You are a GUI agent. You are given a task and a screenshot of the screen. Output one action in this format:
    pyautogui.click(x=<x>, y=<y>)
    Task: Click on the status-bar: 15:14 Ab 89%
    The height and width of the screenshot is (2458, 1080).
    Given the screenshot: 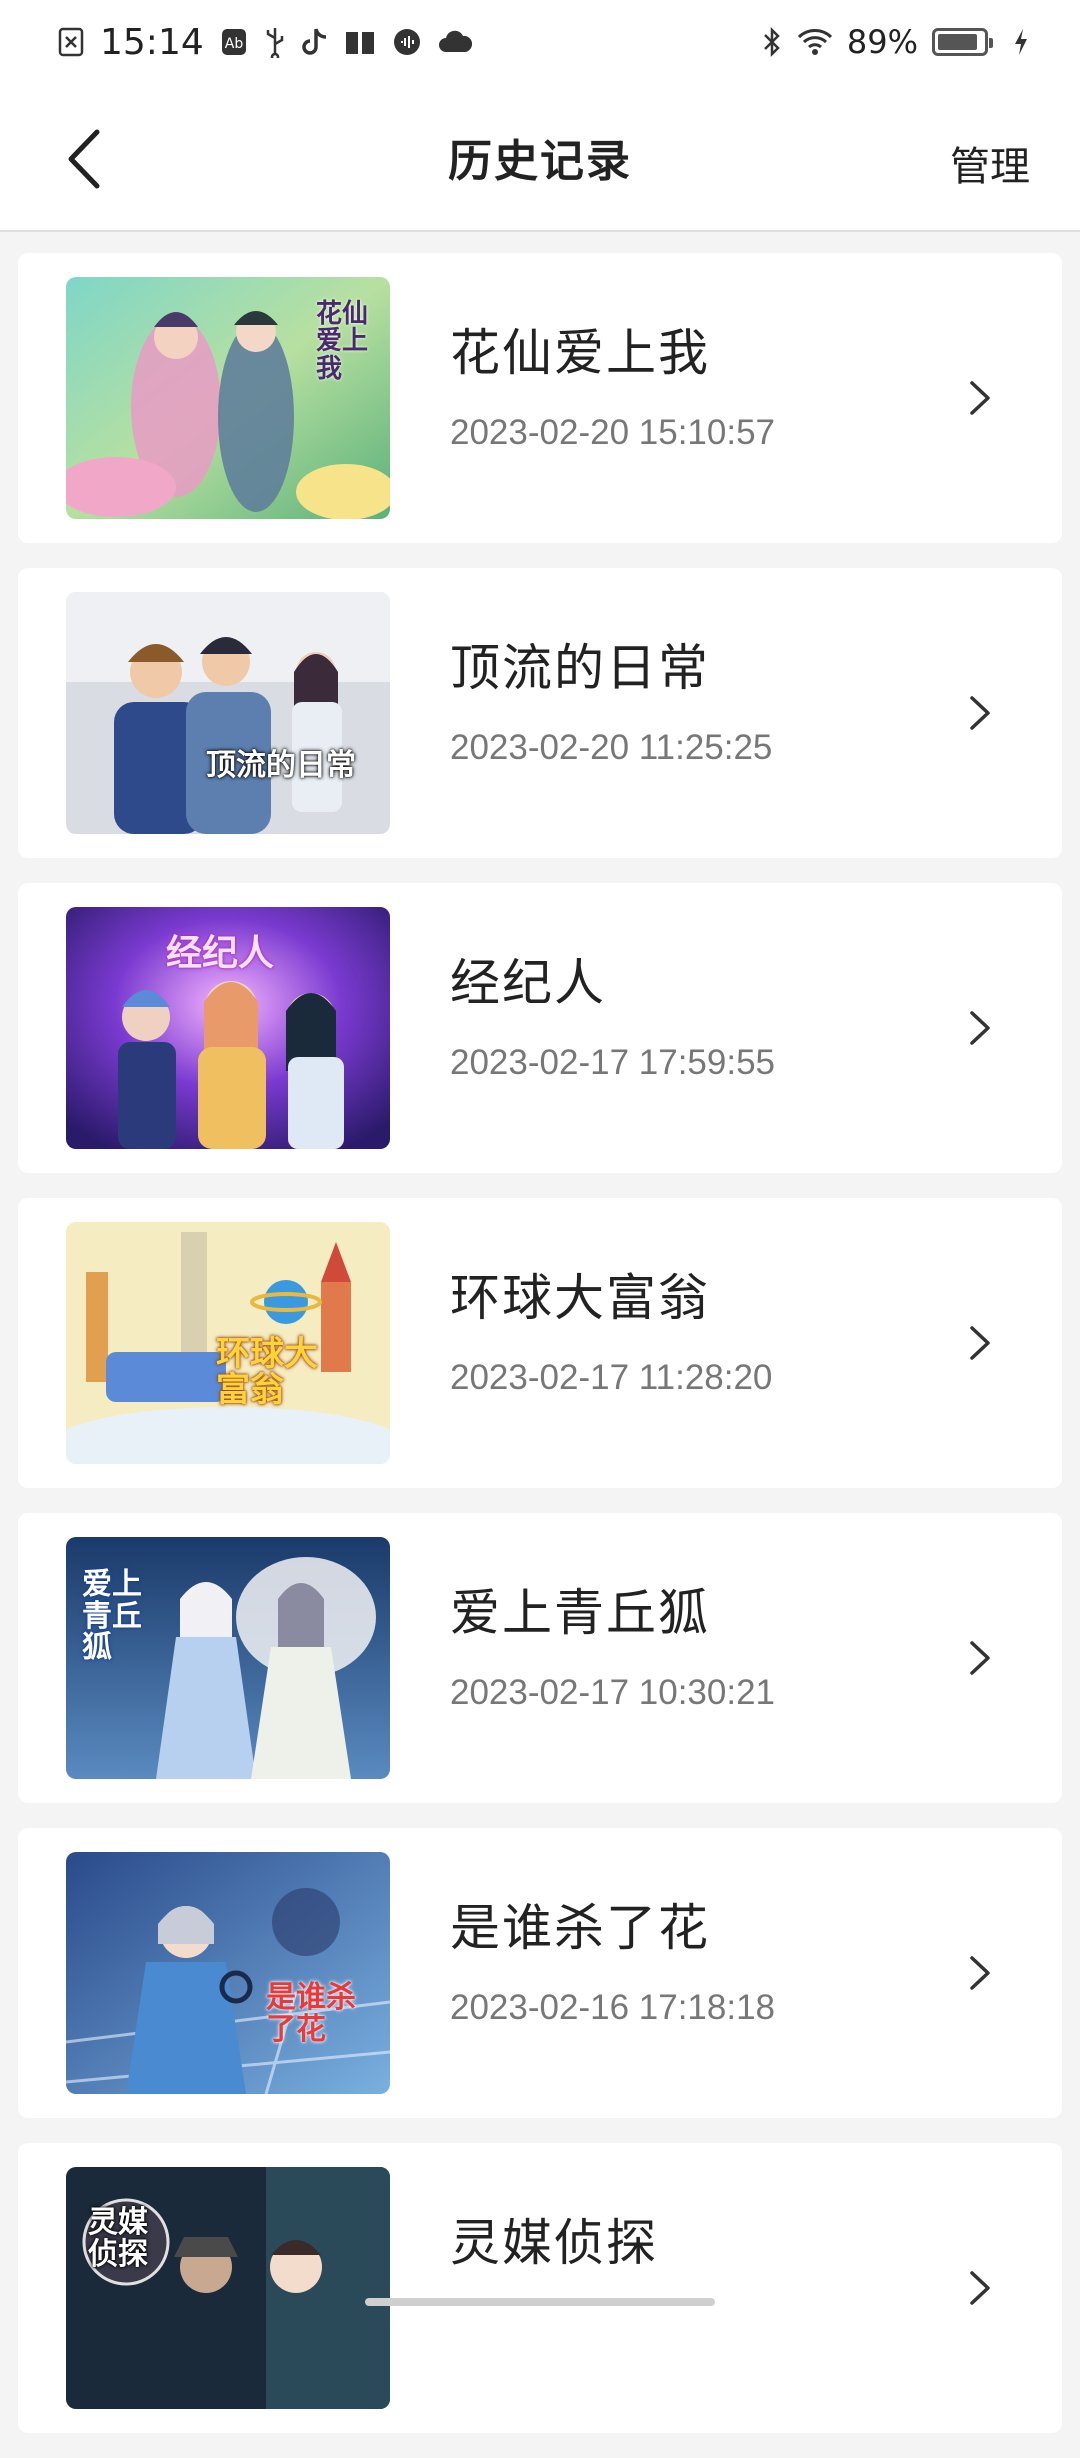 What is the action you would take?
    pyautogui.click(x=540, y=42)
    